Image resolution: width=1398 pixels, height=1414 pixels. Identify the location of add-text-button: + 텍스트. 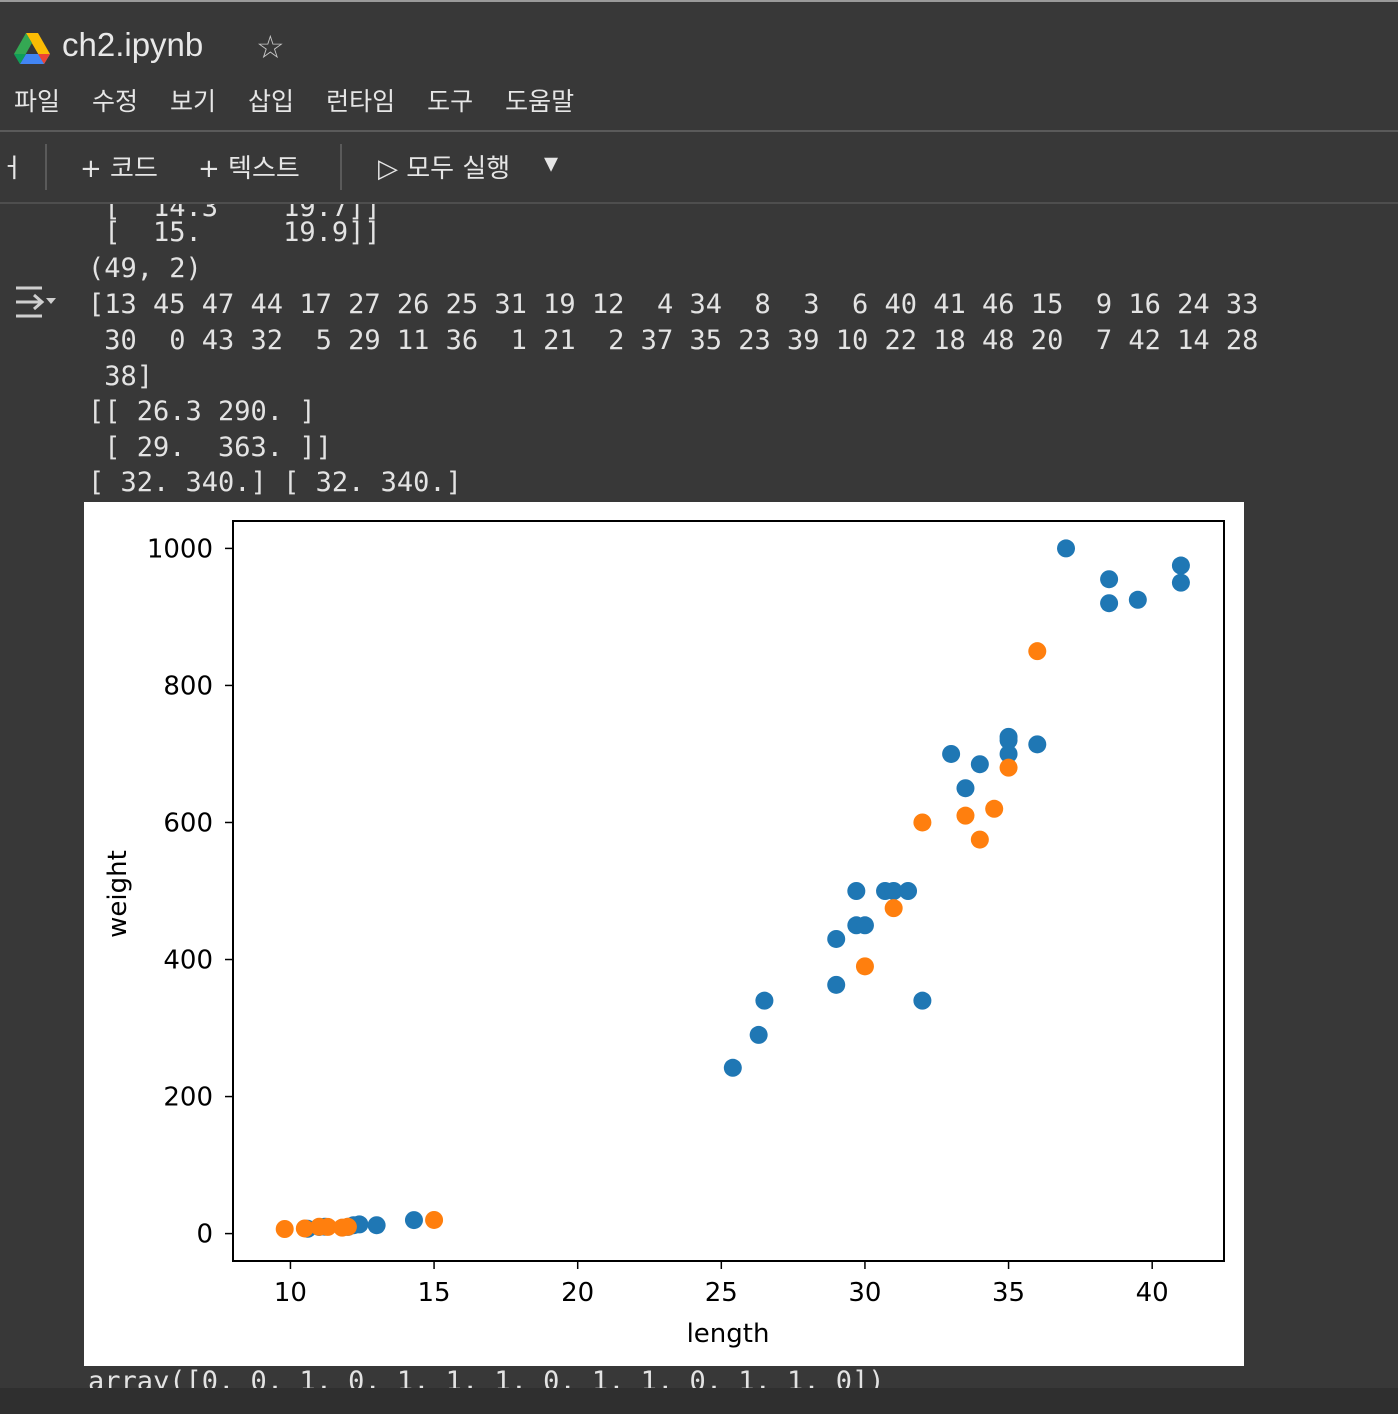
(249, 166).